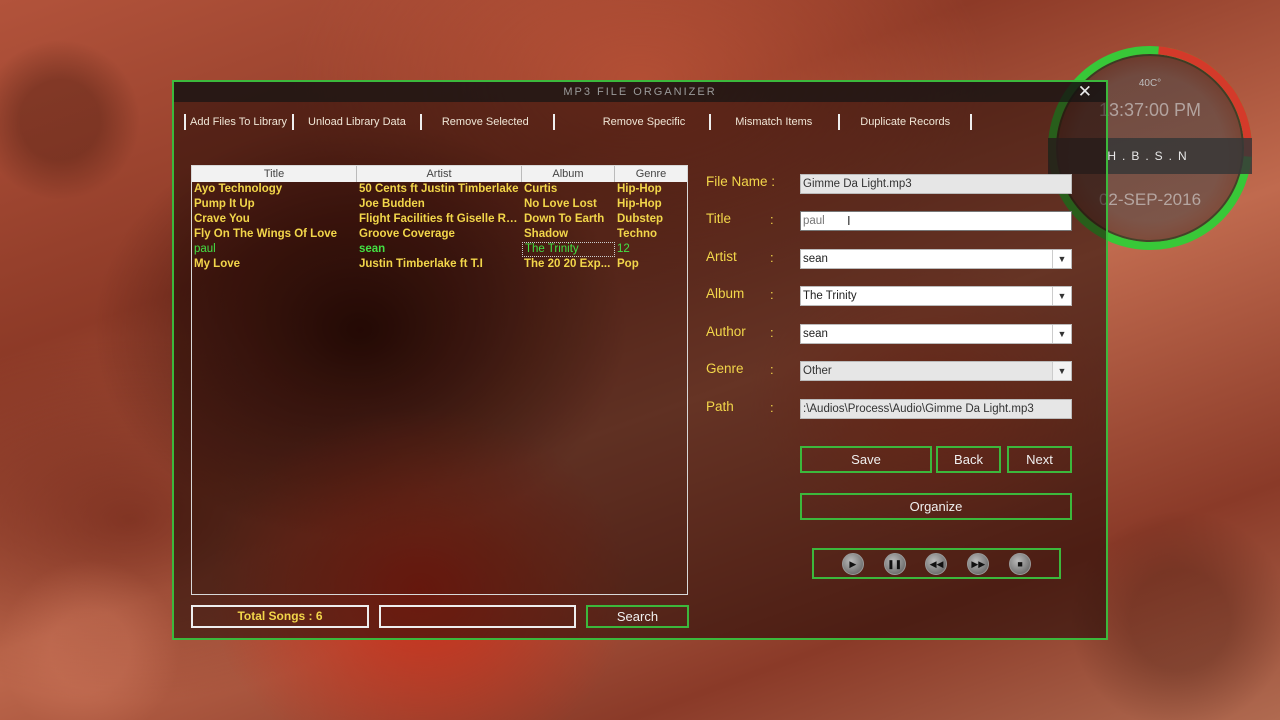 Image resolution: width=1280 pixels, height=720 pixels. What do you see at coordinates (224, 204) in the screenshot?
I see `cell-title: Pump It Up` at bounding box center [224, 204].